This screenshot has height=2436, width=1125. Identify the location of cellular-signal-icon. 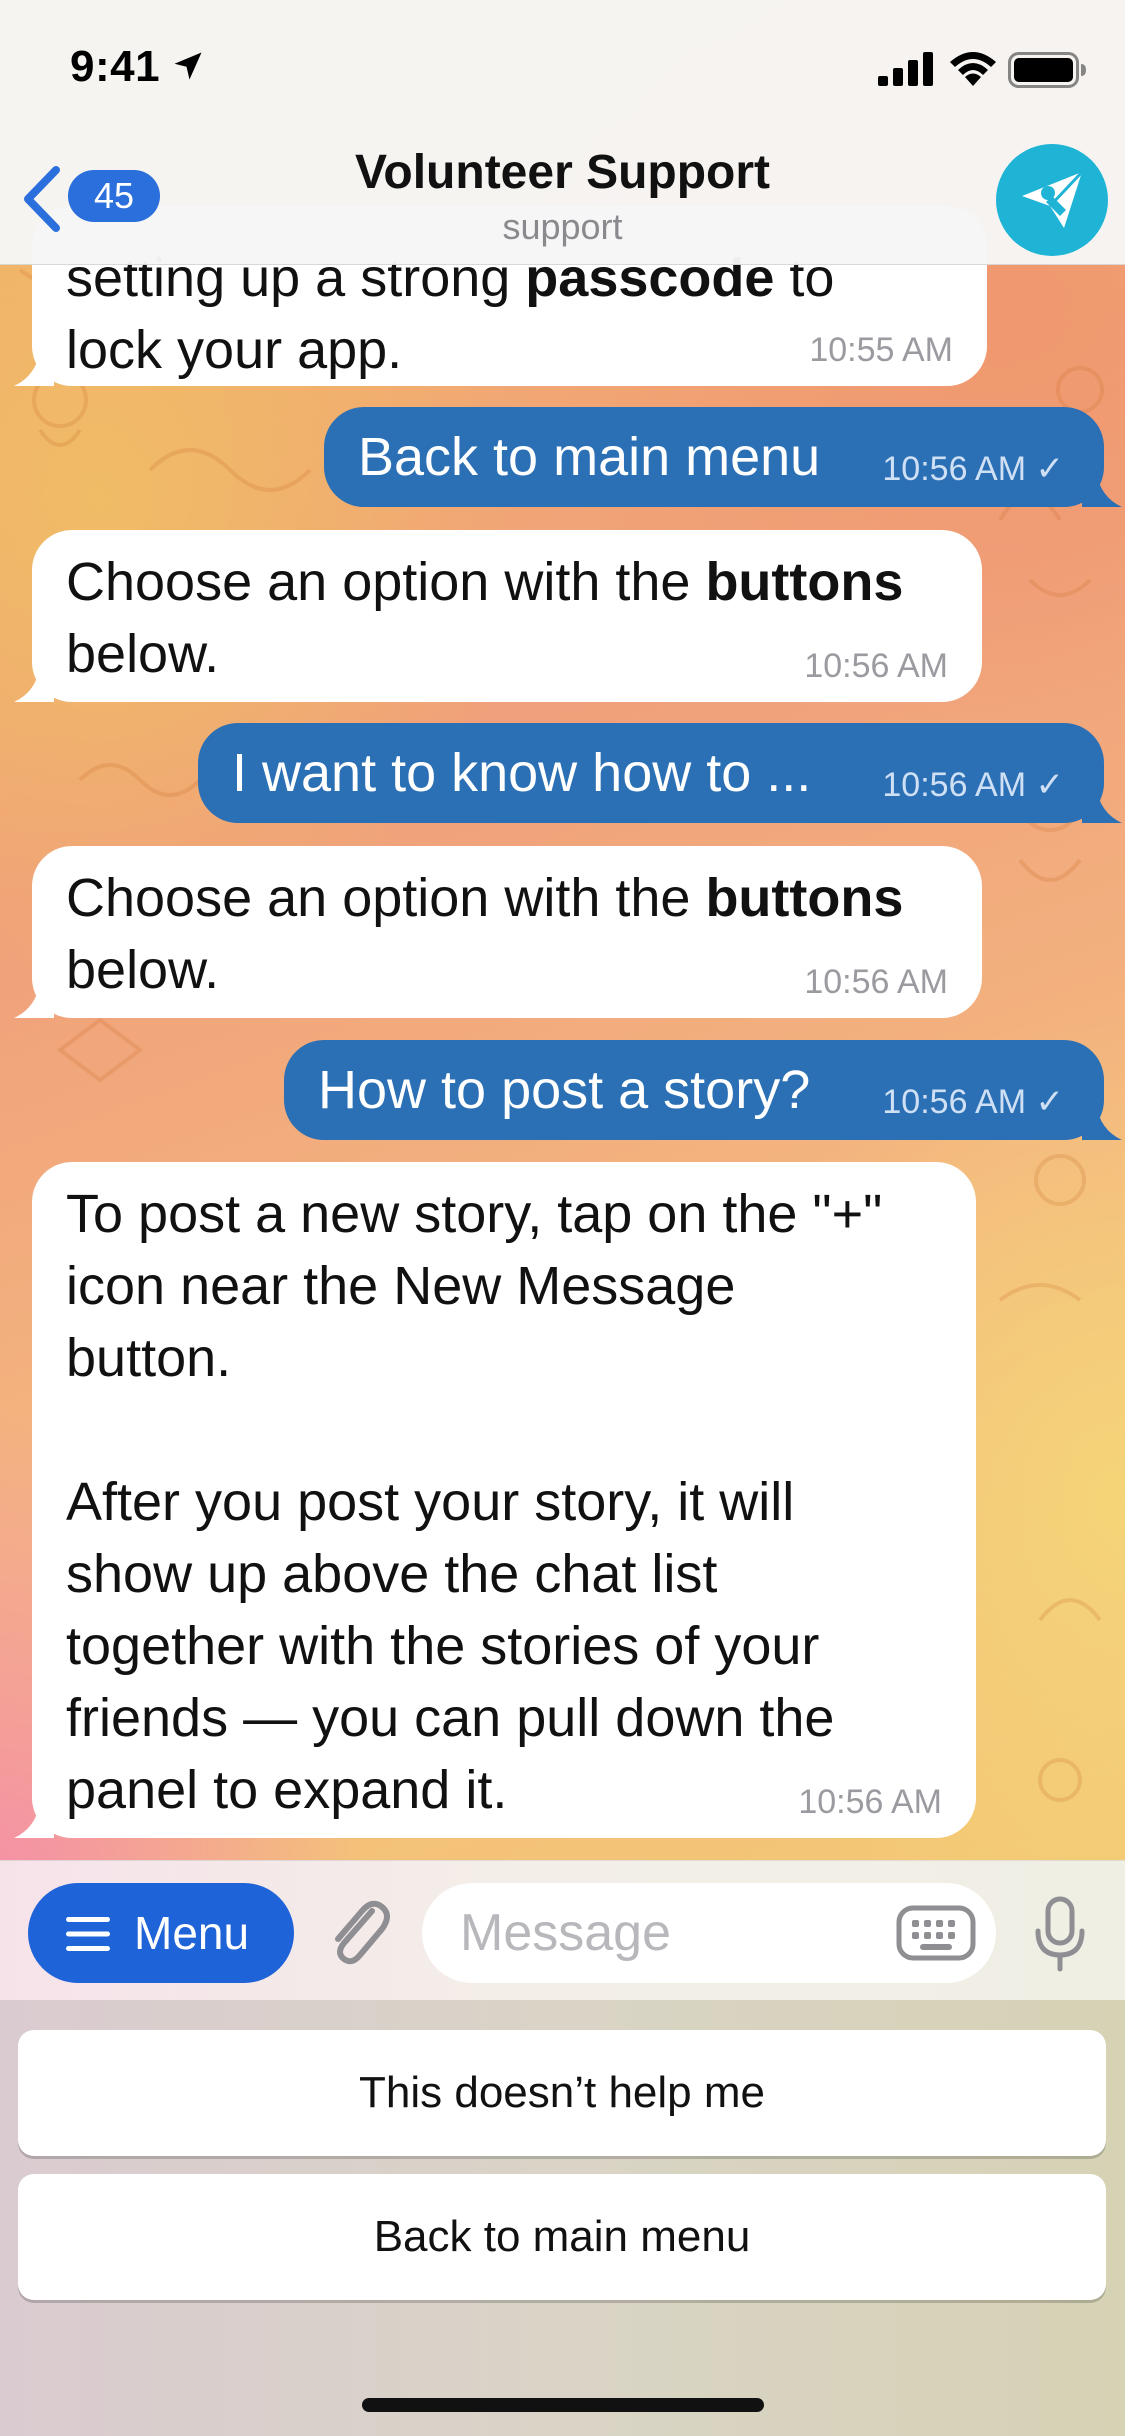
(905, 69).